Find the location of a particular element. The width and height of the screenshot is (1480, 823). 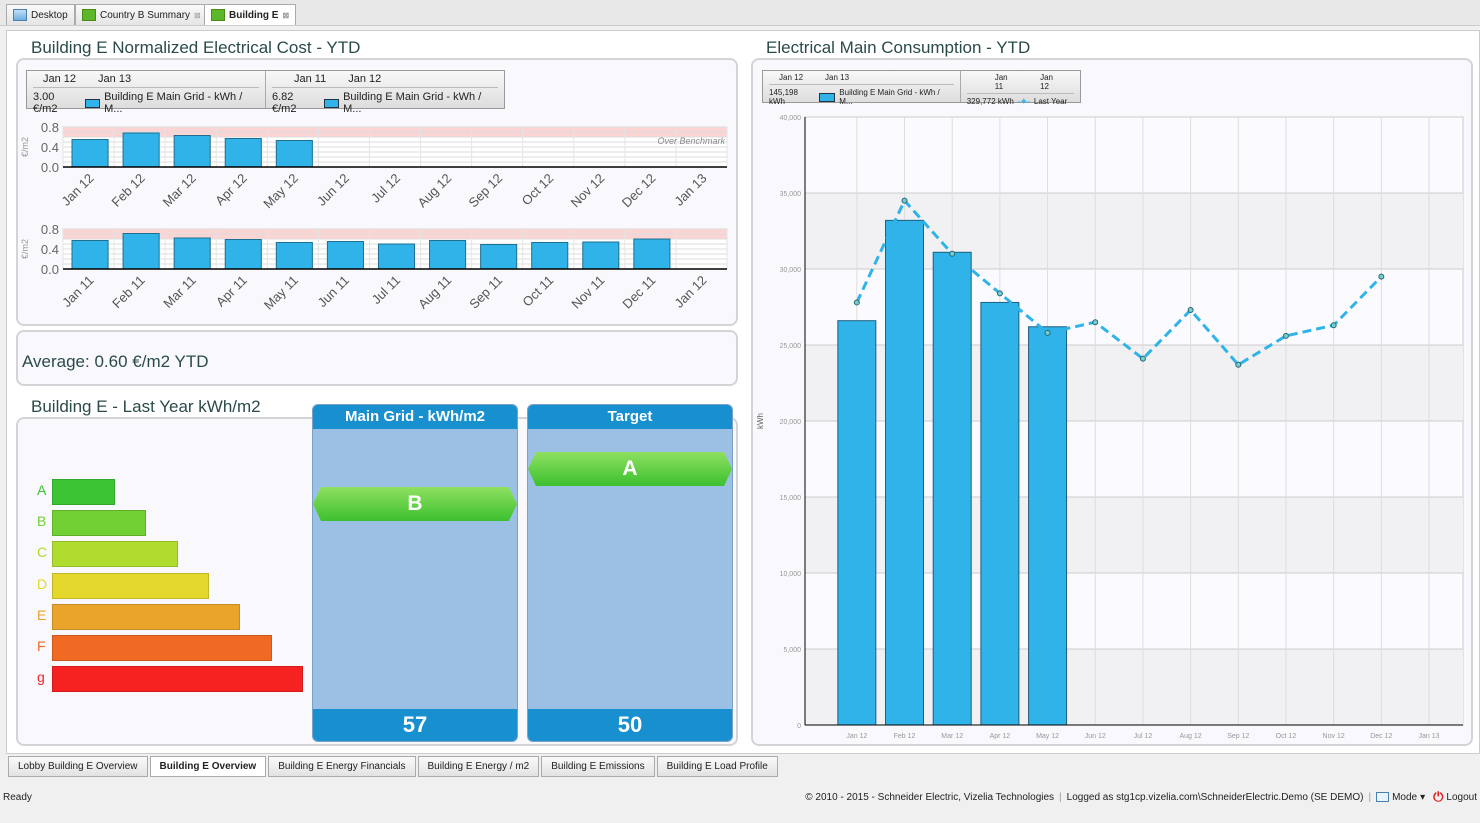

mode-label: Mode is located at coordinates (1405, 797).